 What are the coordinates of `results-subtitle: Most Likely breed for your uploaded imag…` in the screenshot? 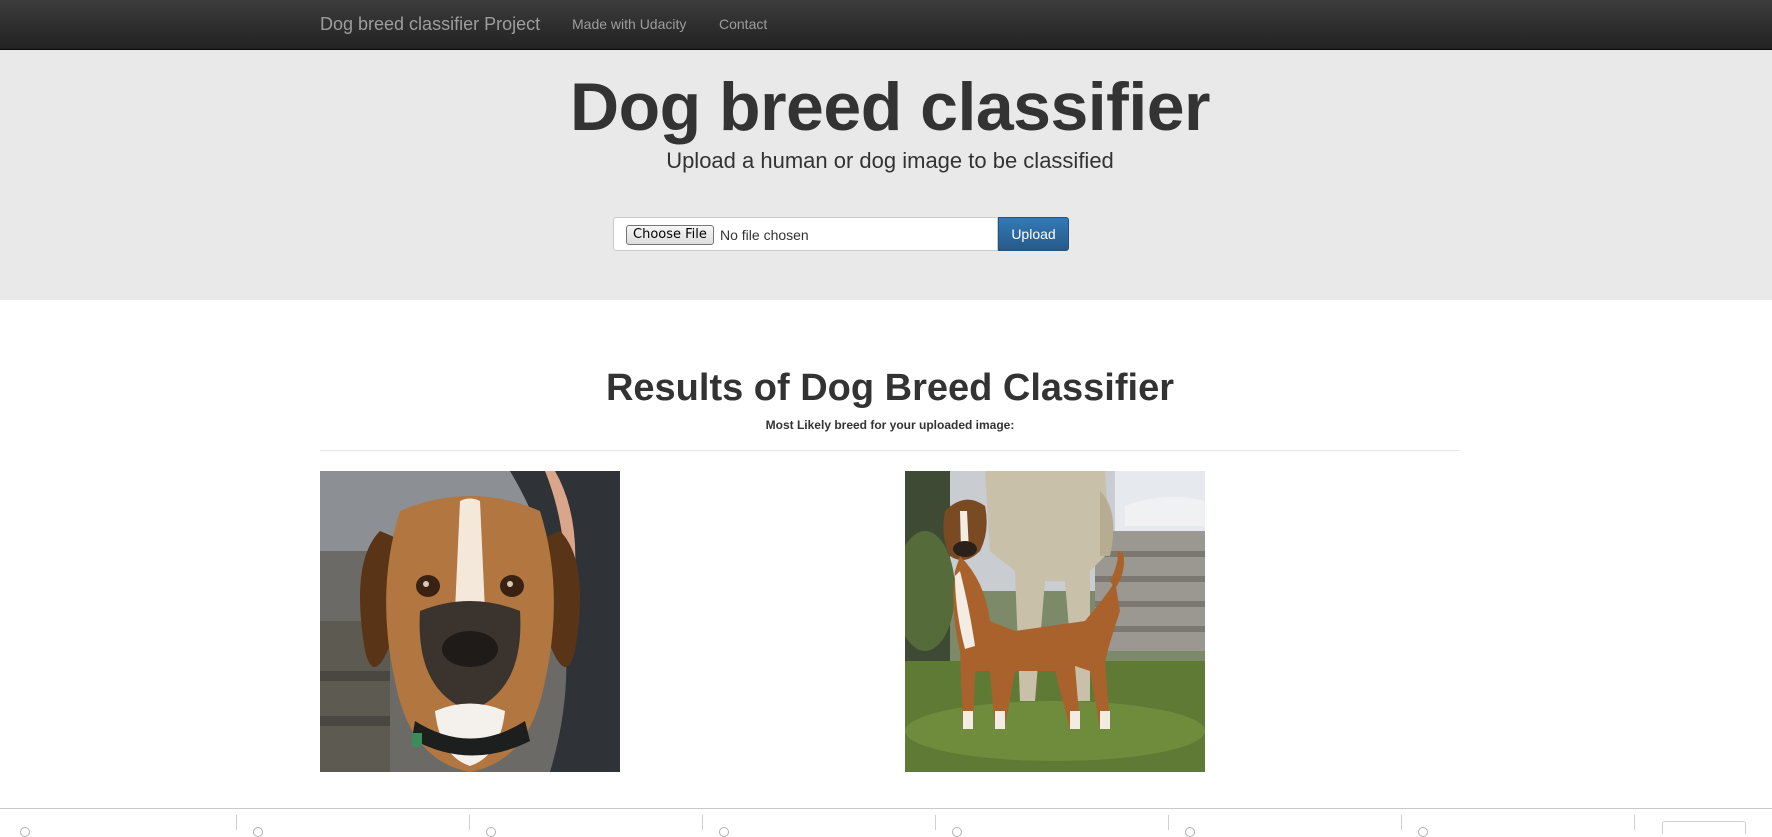 It's located at (890, 425).